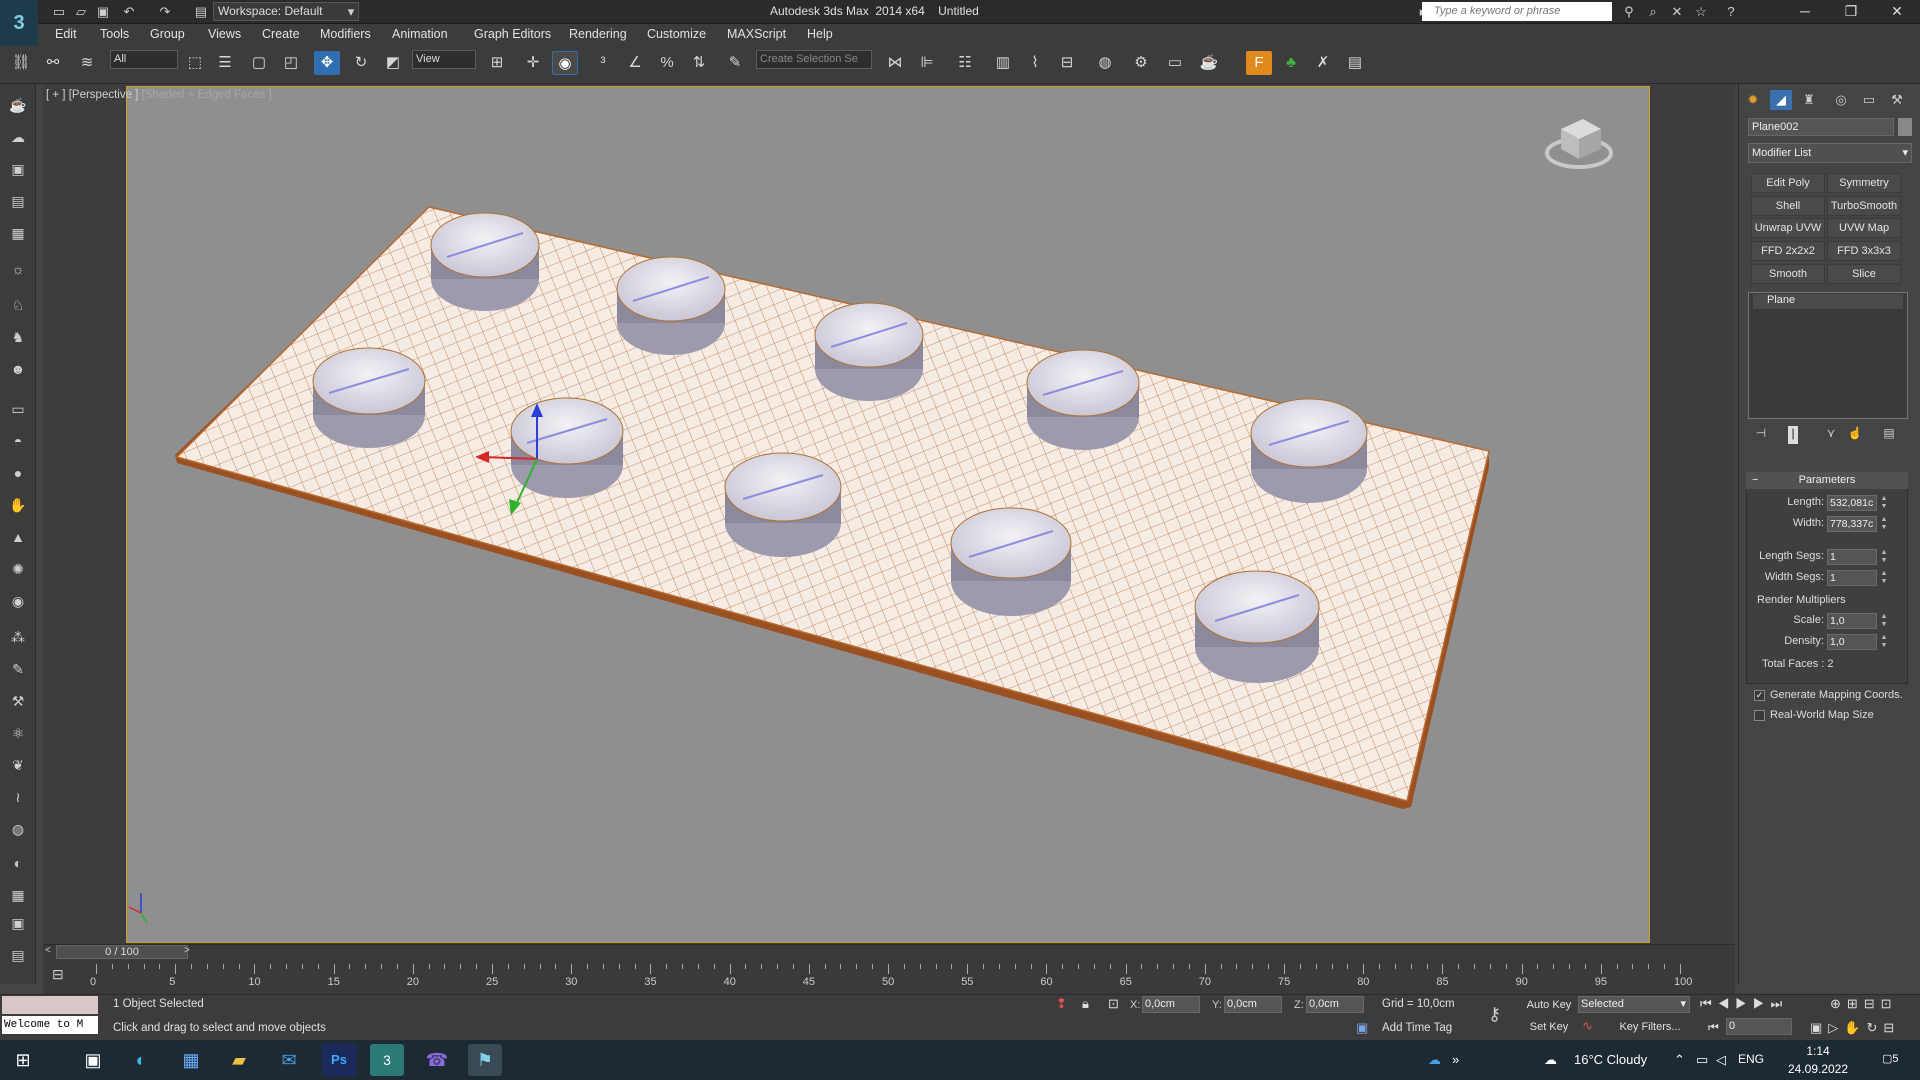 The width and height of the screenshot is (1920, 1080). What do you see at coordinates (444, 59) in the screenshot?
I see `ref-coord-dropdown: View` at bounding box center [444, 59].